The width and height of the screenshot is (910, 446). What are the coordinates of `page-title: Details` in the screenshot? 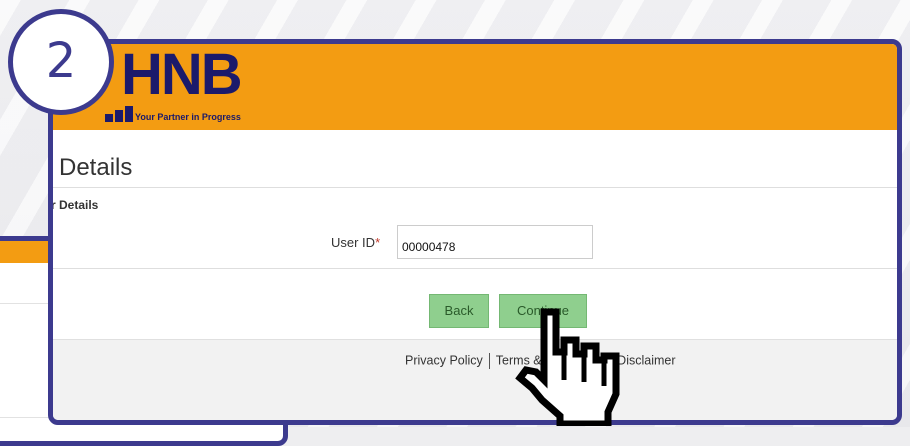 It's located at (96, 167).